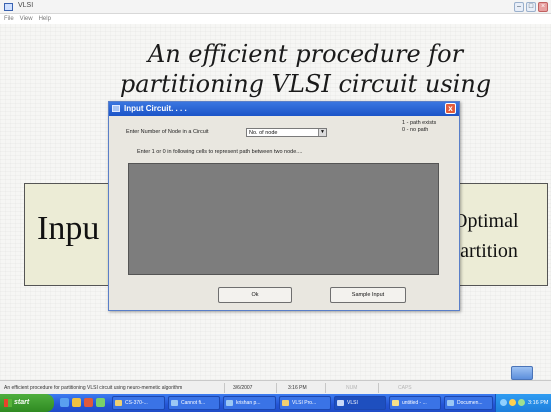 This screenshot has height=412, width=551. I want to click on slide-title-line-1: An efficient procedure for, so click(305, 54).